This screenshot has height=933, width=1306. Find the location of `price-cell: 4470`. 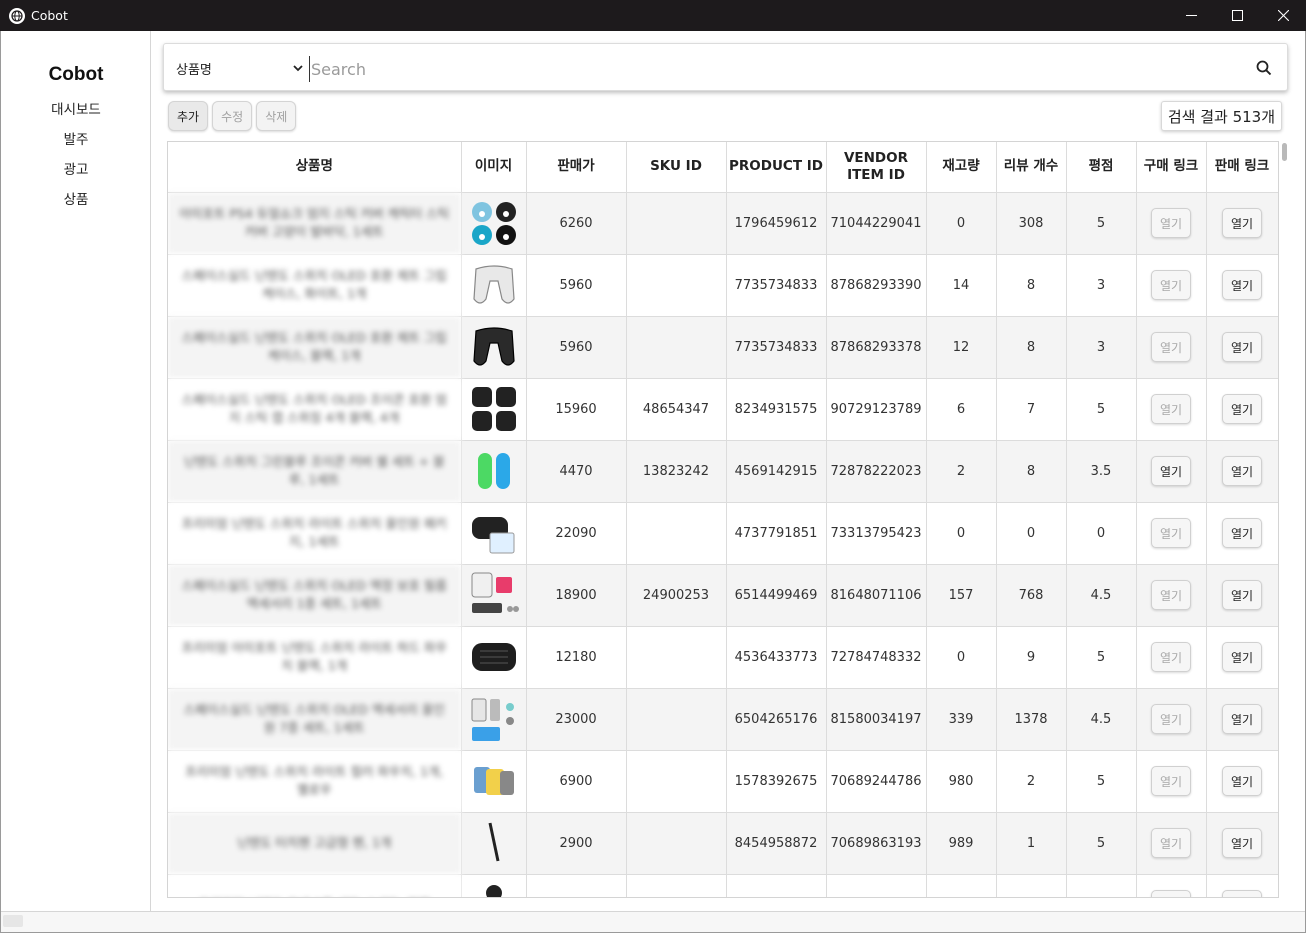

price-cell: 4470 is located at coordinates (576, 471).